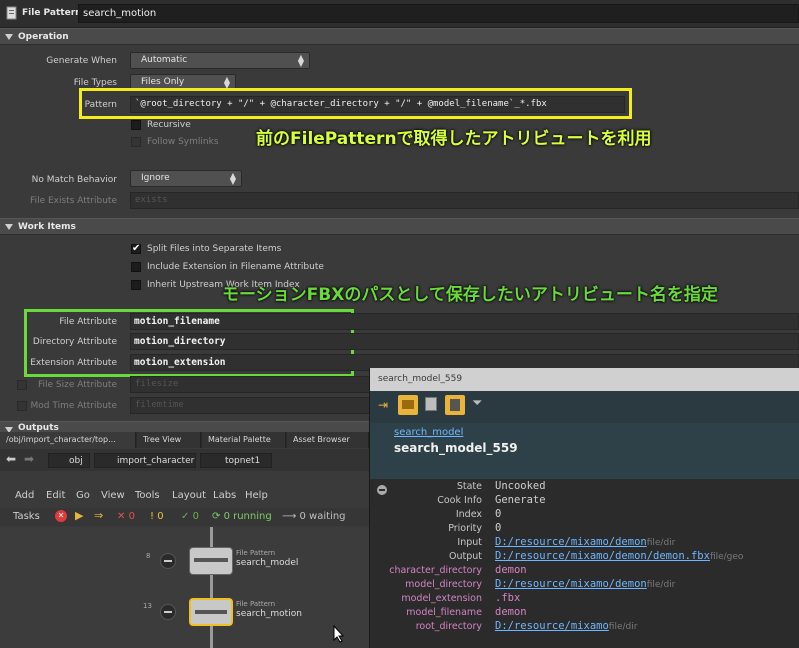  What do you see at coordinates (464, 200) in the screenshot?
I see `file-exists-field: exists` at bounding box center [464, 200].